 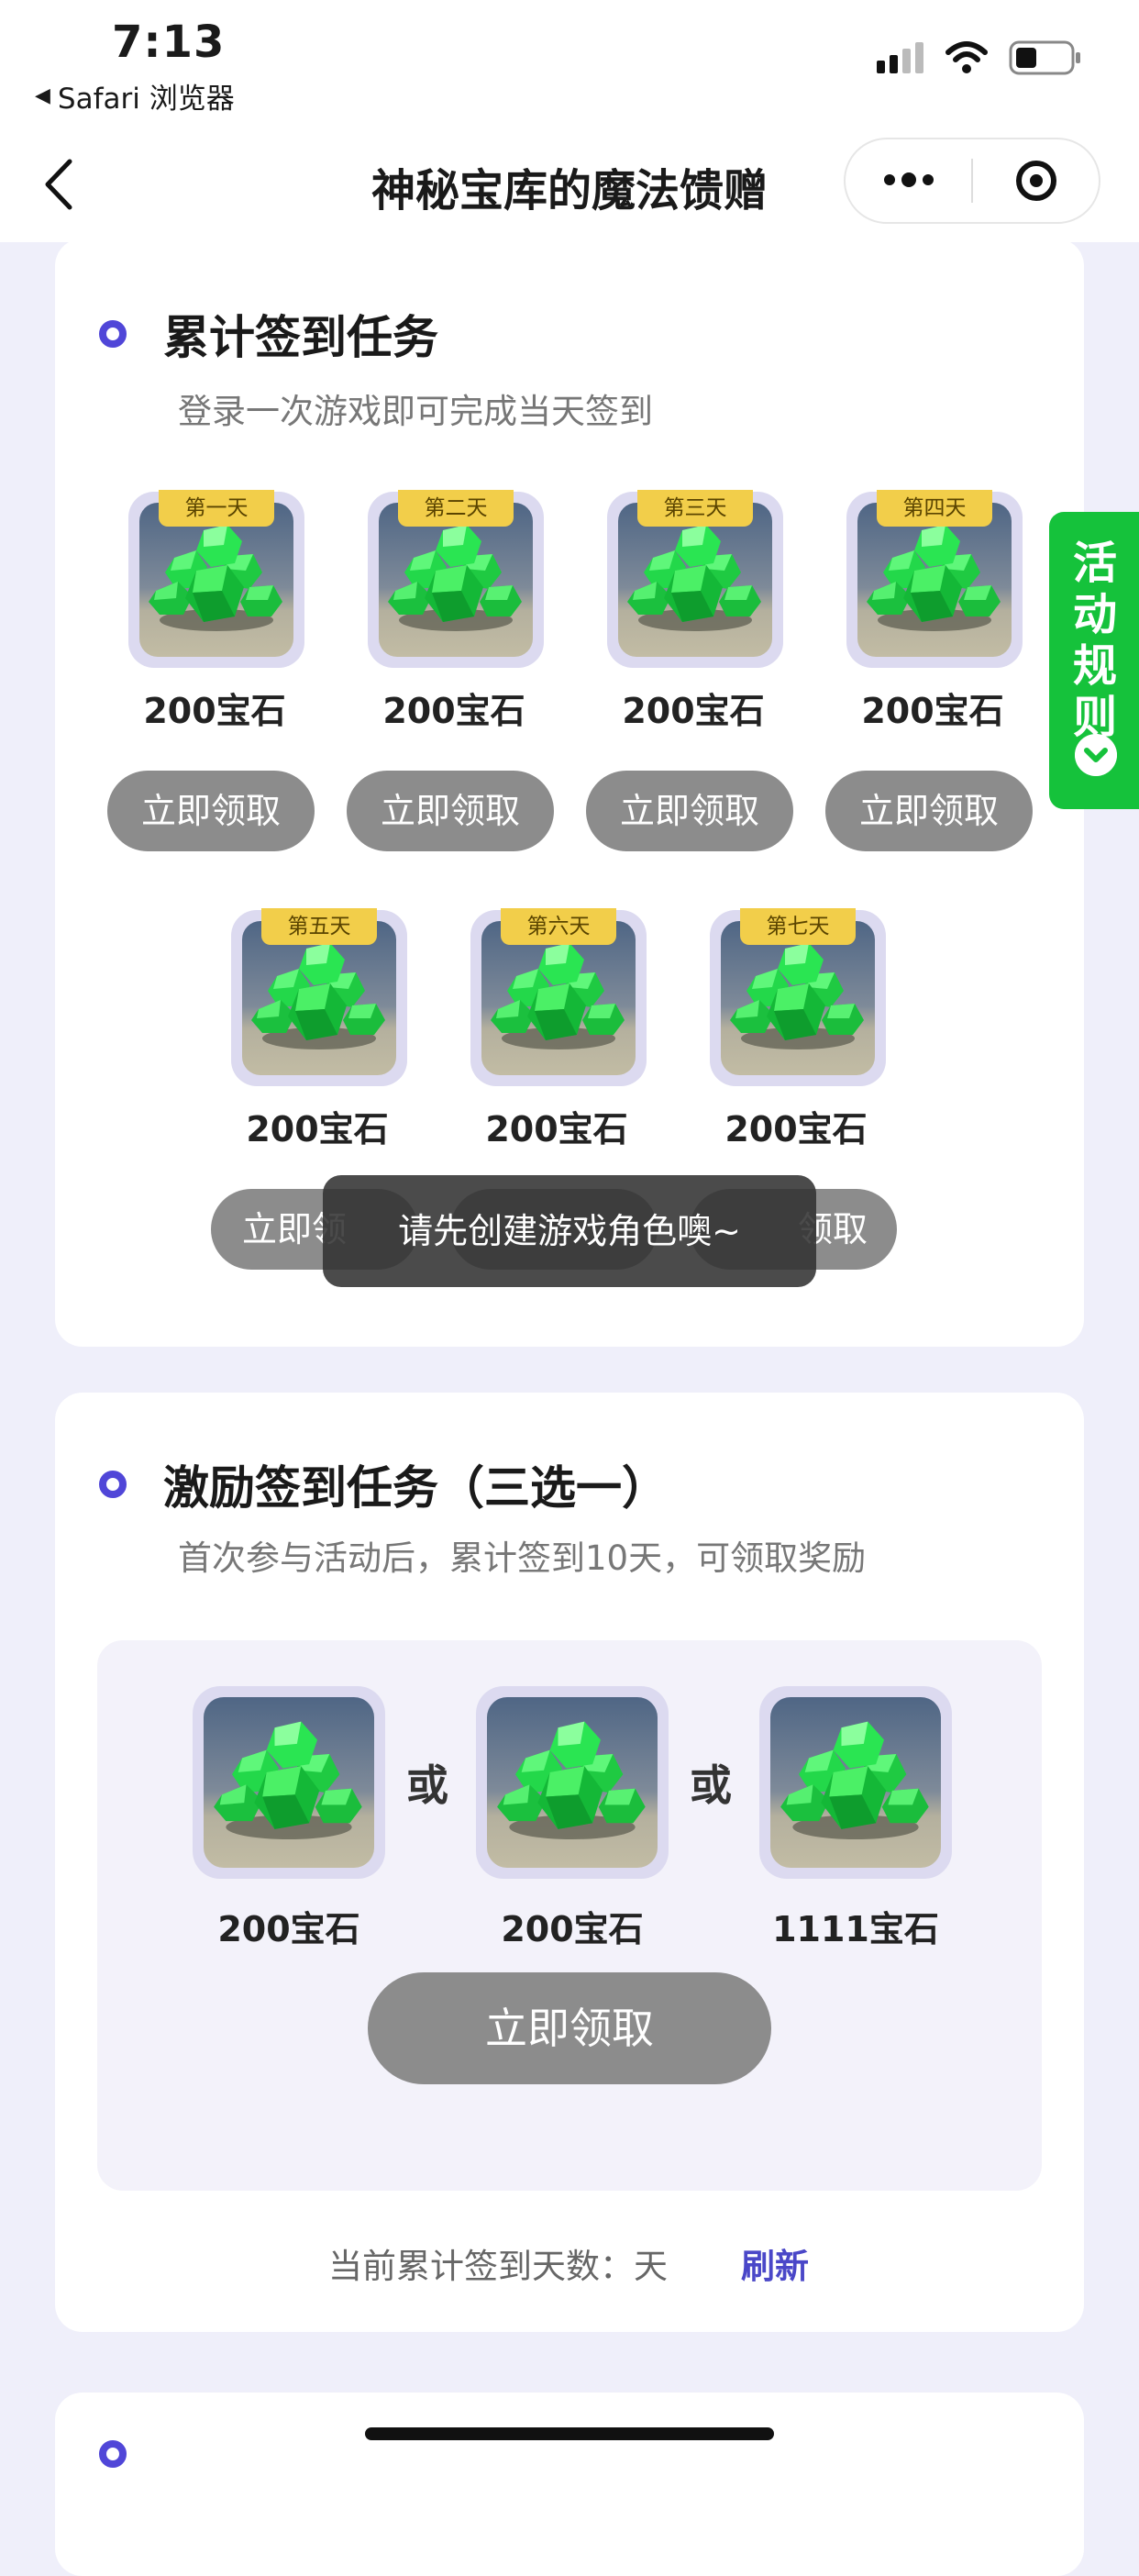 I want to click on day-reward-1: 第一天 200宝石, so click(x=214, y=614).